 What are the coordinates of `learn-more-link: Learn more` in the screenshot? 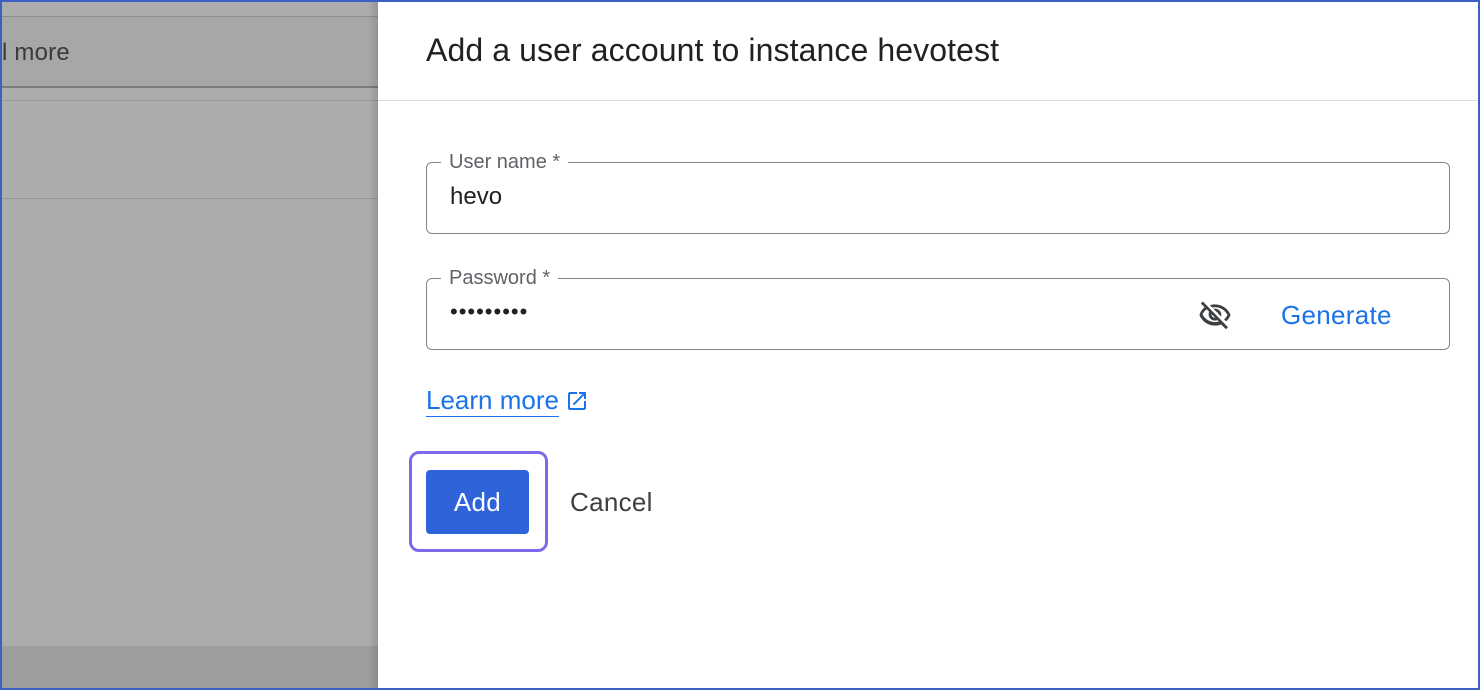 It's located at (507, 400).